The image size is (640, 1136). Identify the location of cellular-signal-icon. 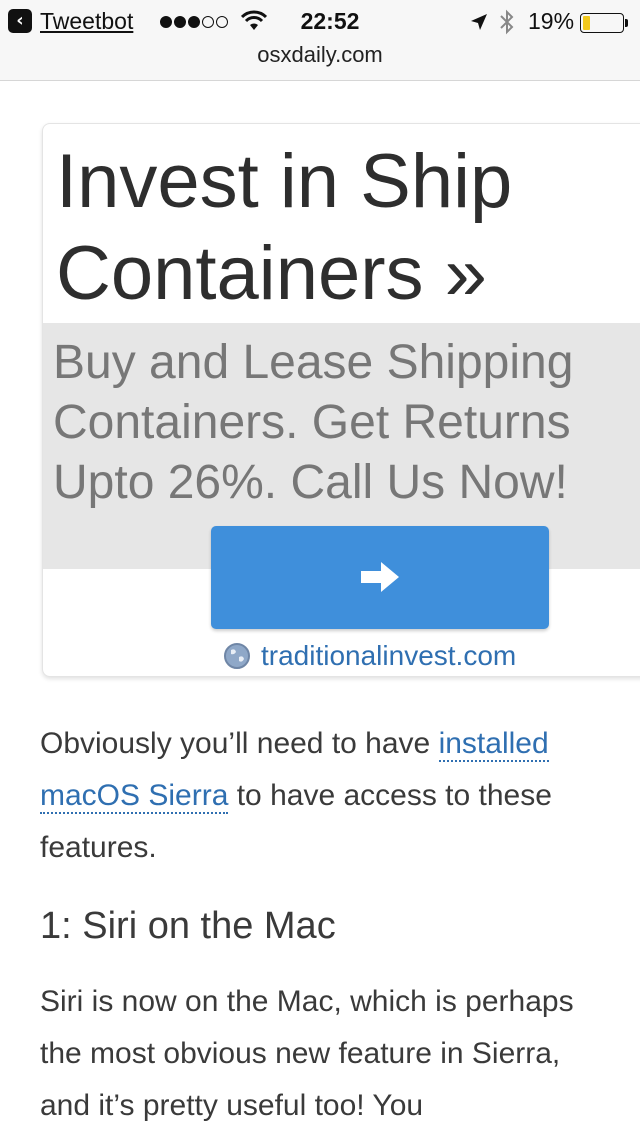
(195, 22).